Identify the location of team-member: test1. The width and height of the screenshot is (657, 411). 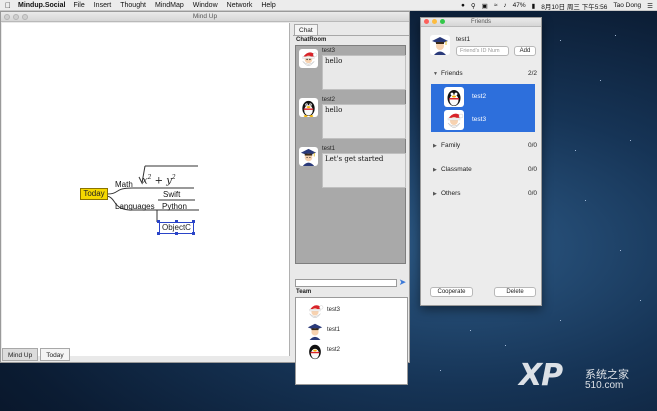
(351, 331).